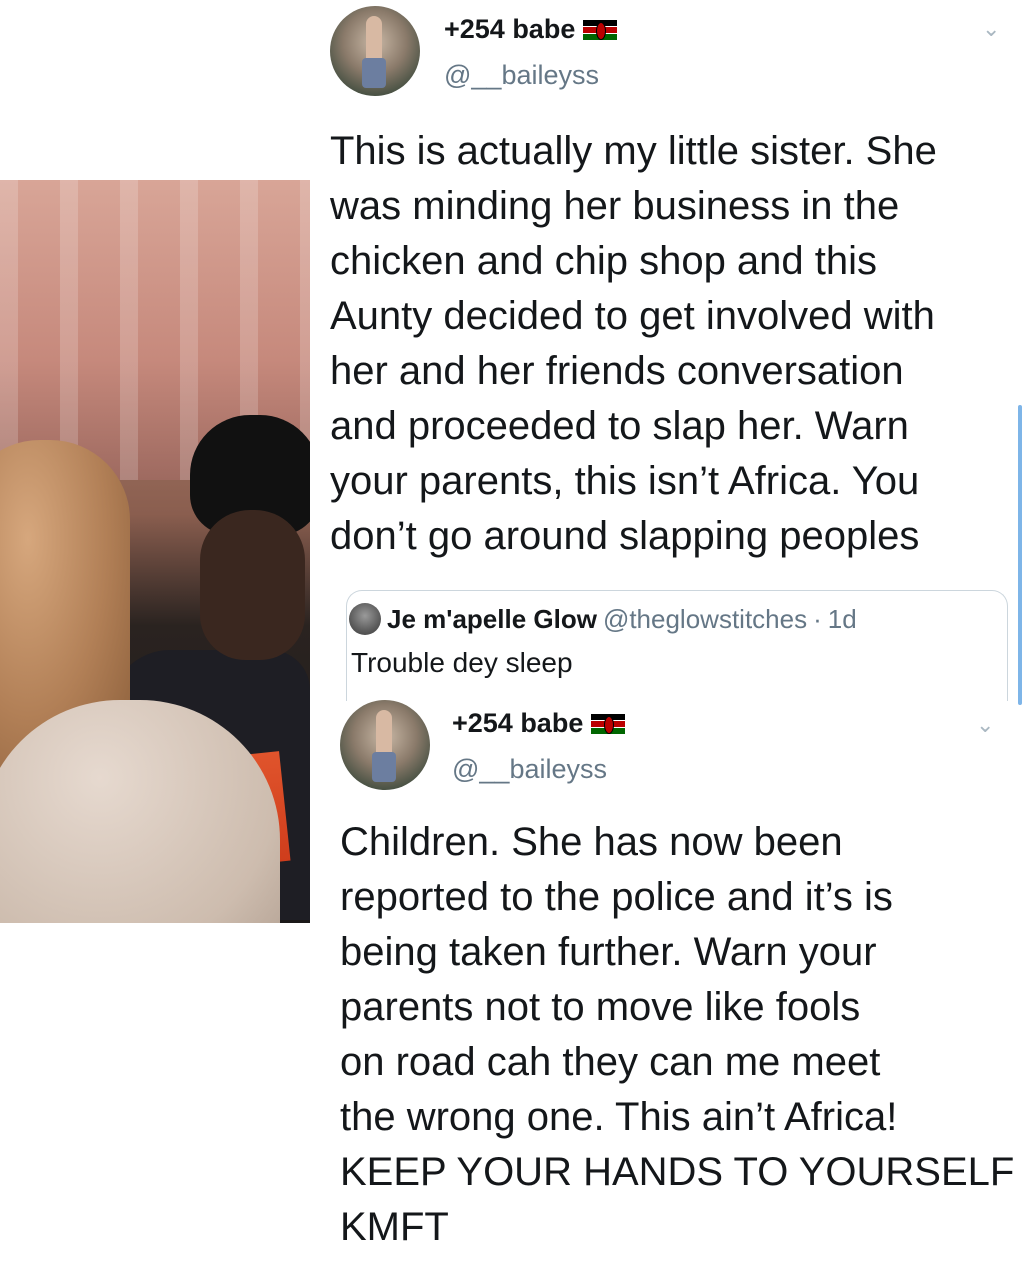 The image size is (1024, 1280). I want to click on quoted-avatar, so click(365, 619).